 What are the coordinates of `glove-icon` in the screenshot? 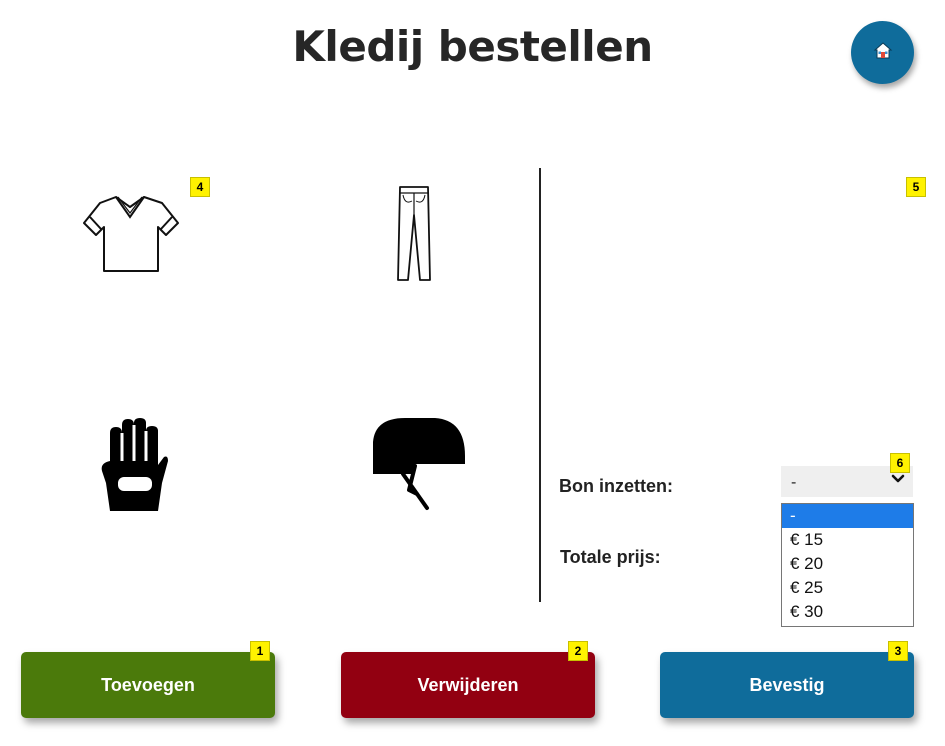 It's located at (134, 467).